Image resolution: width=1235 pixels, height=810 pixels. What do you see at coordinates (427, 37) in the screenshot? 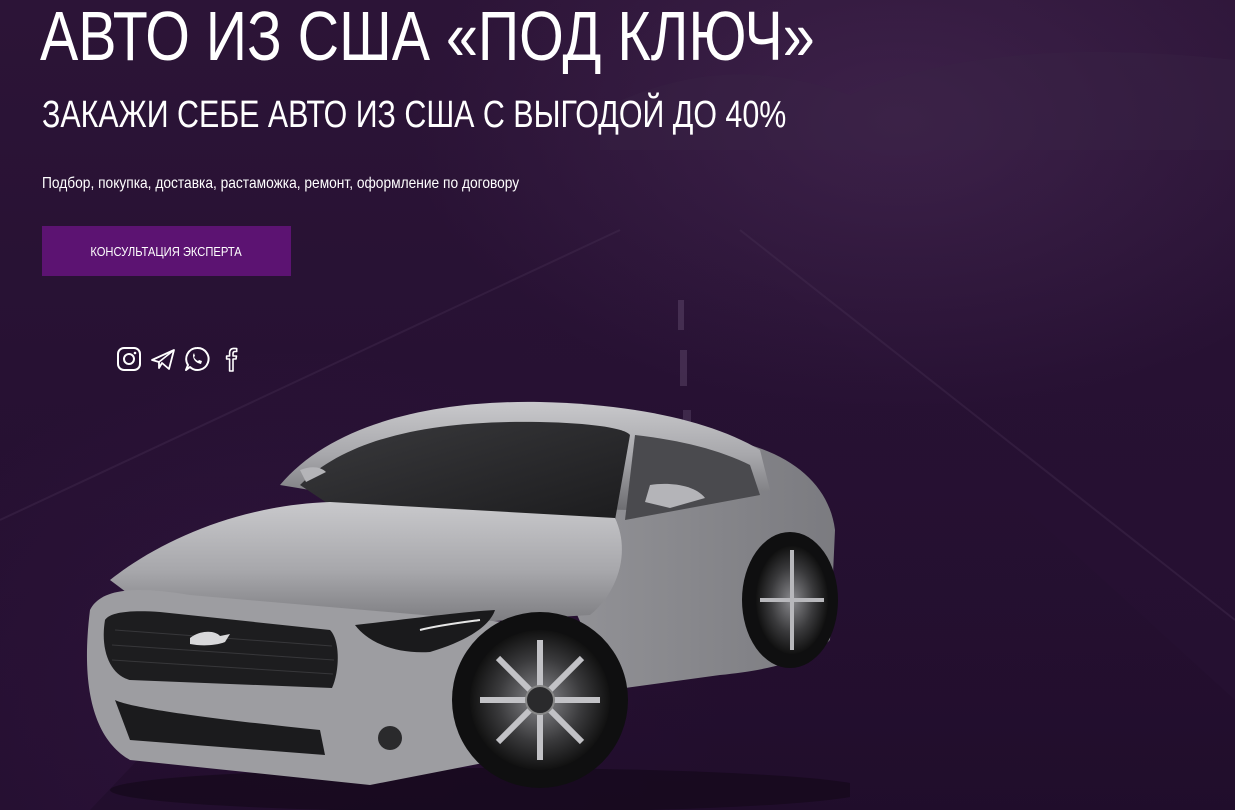
I see `page-title: АВТО ИЗ США «ПОД КЛЮЧ»` at bounding box center [427, 37].